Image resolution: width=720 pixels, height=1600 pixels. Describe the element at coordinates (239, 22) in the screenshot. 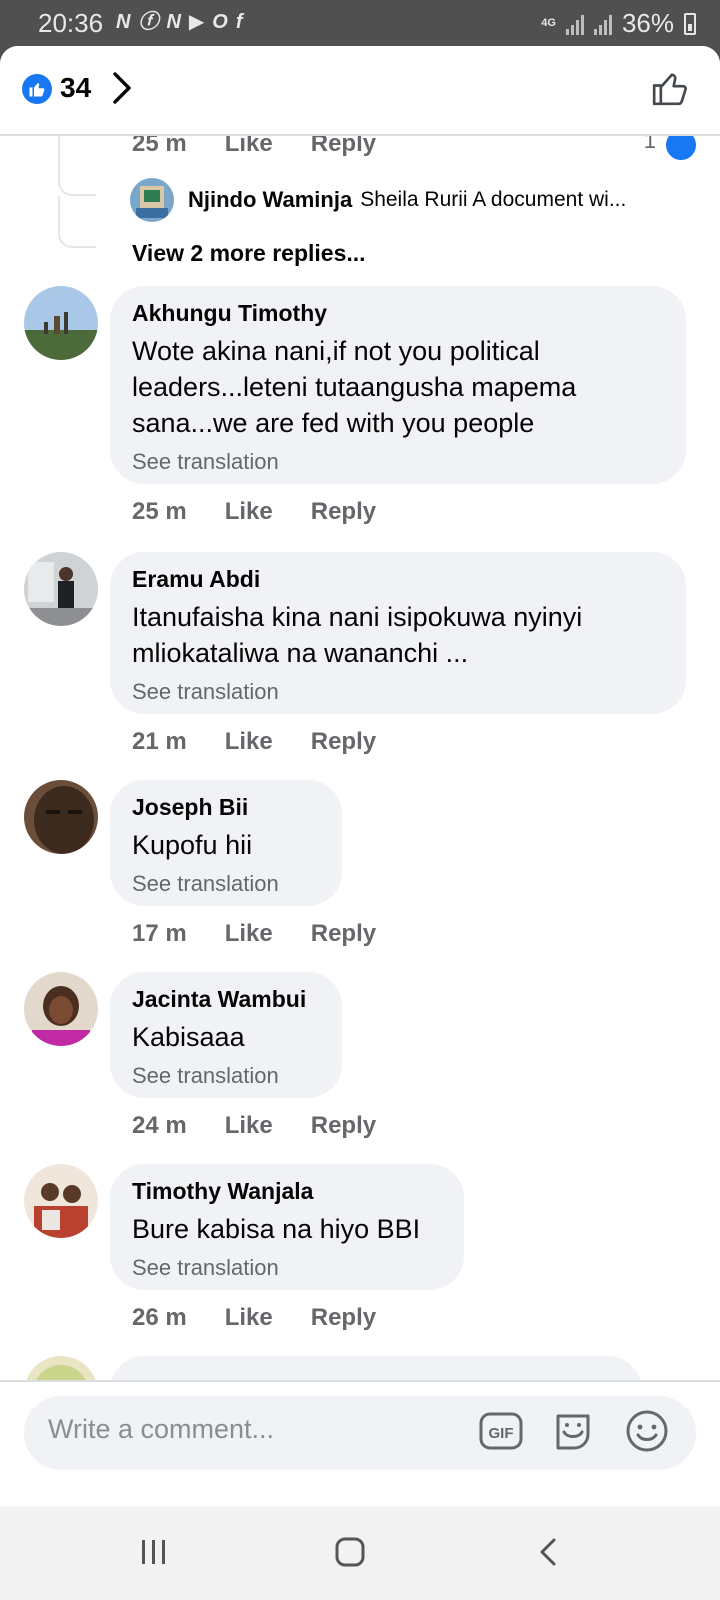

I see `facebook-square-icon: f` at that location.